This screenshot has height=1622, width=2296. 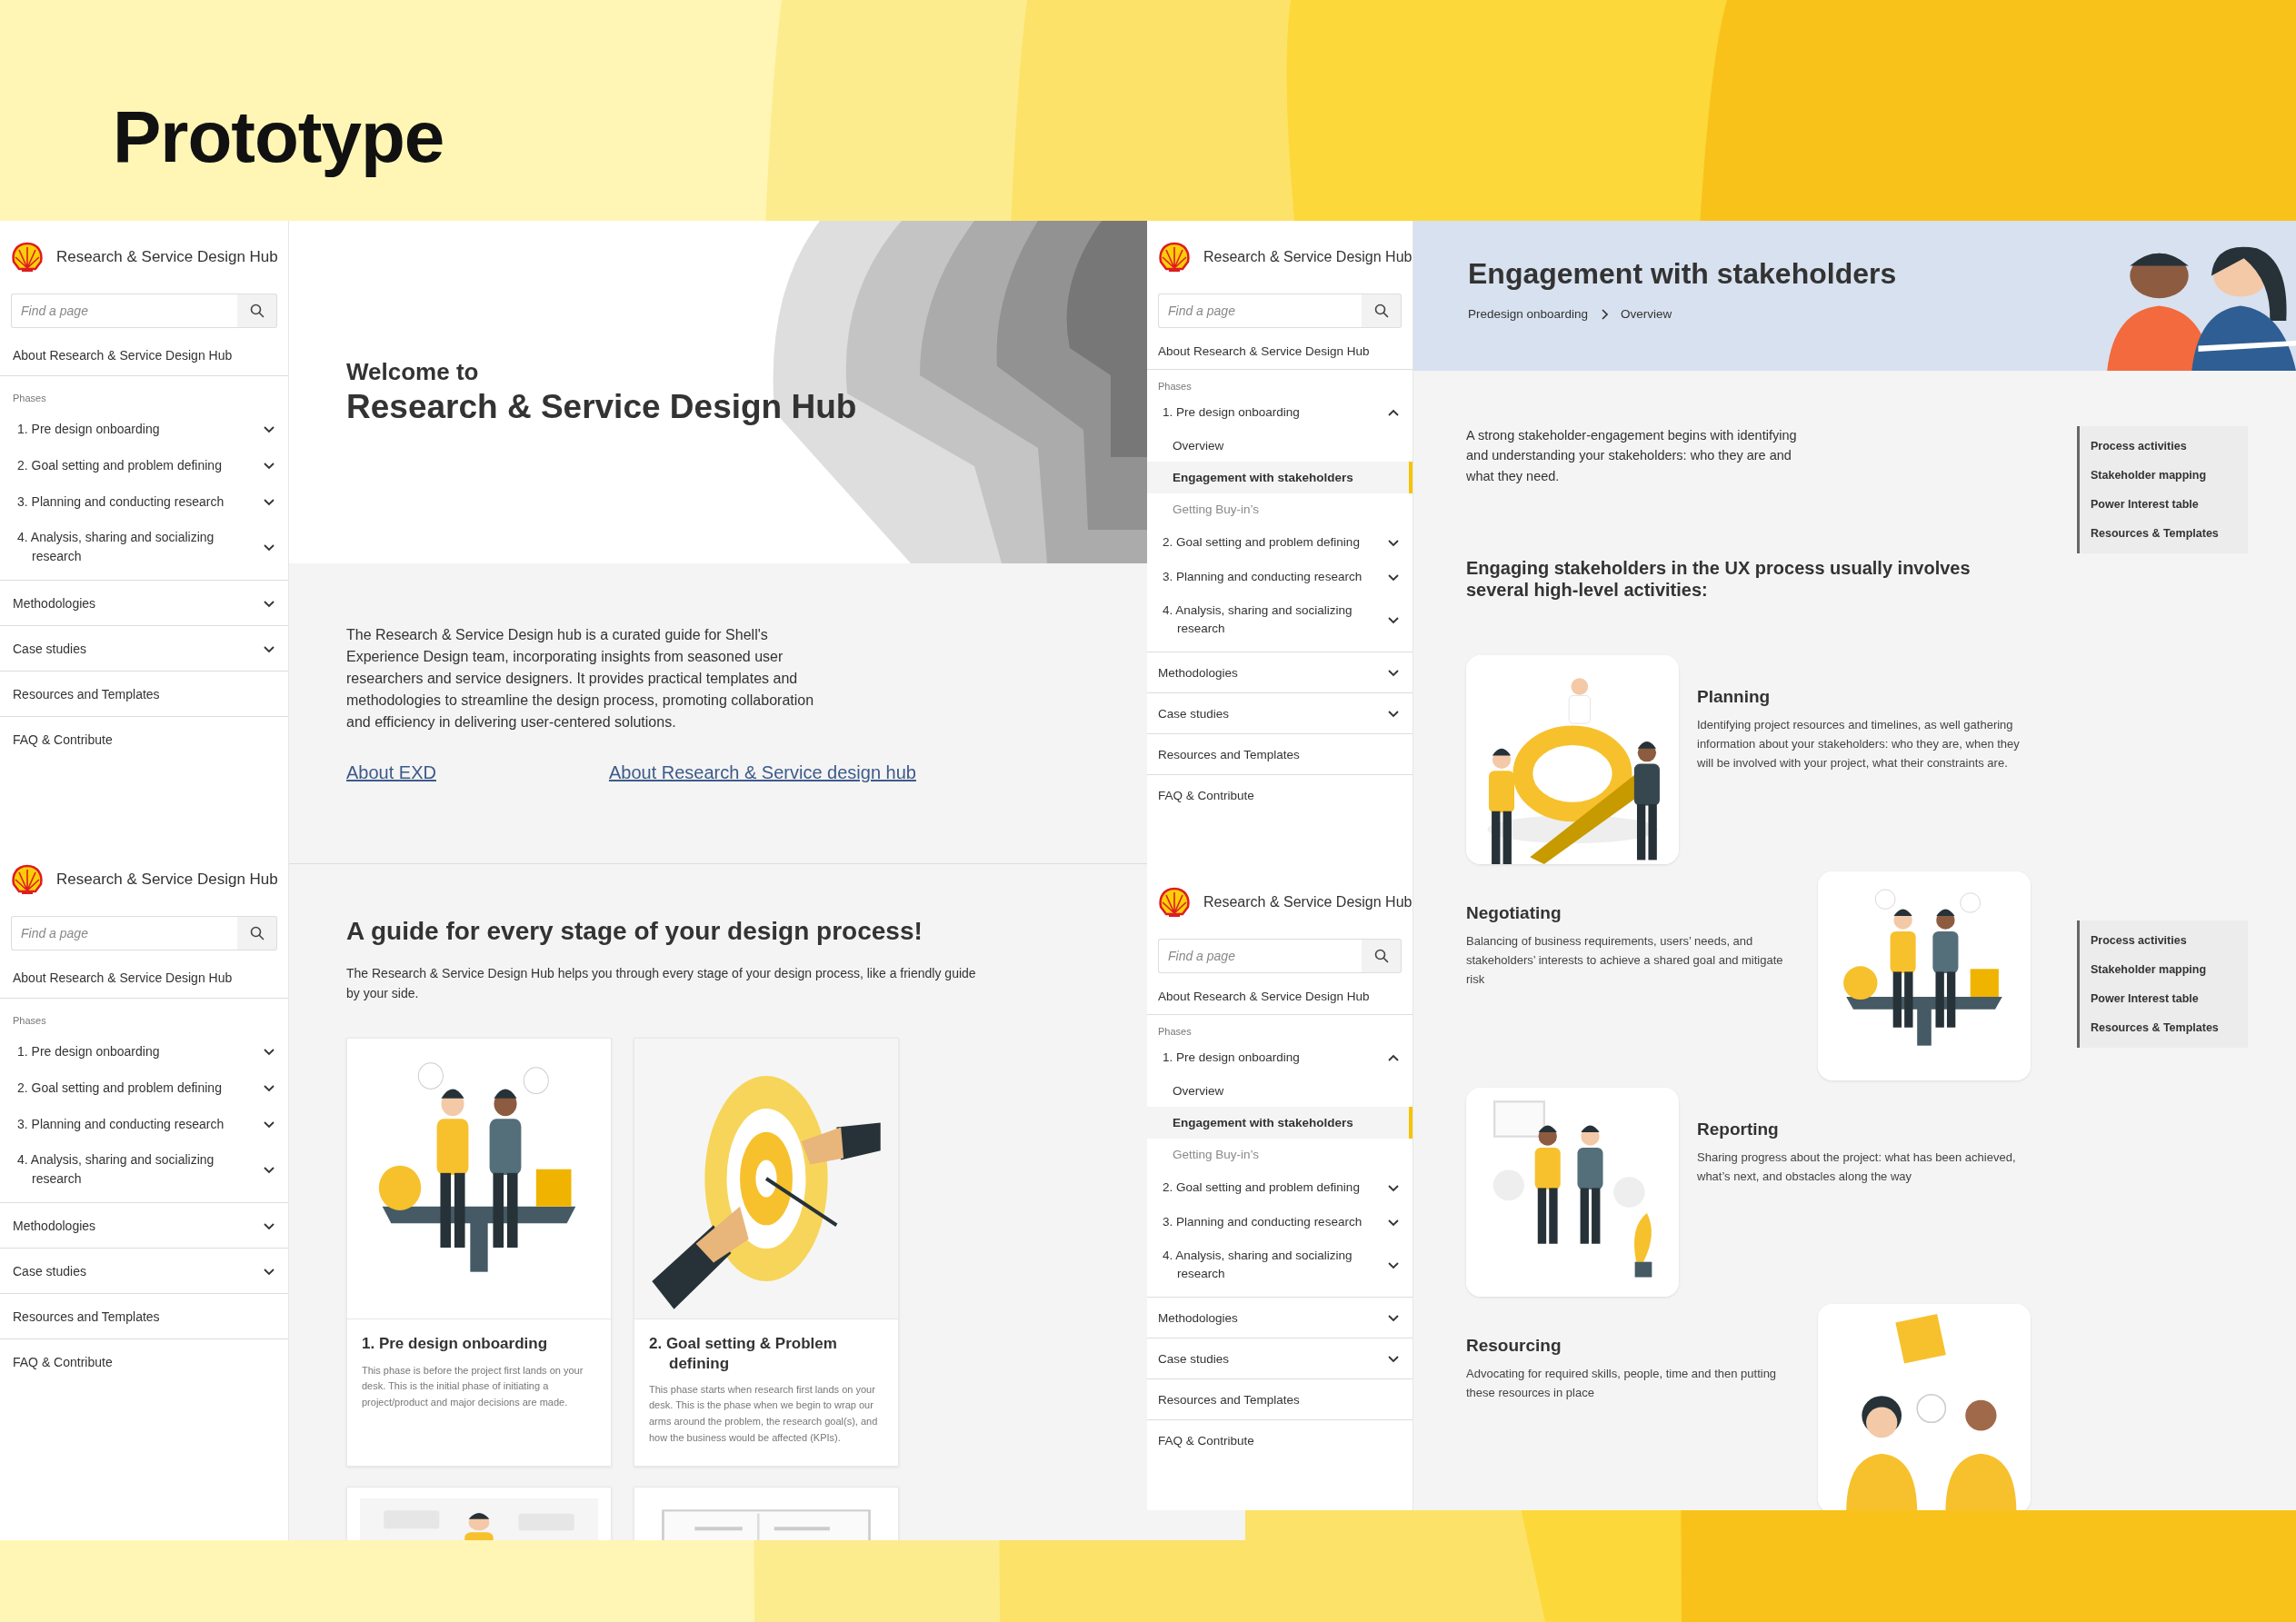 What do you see at coordinates (1682, 274) in the screenshot?
I see `page-heading: Engagement with stakeholders` at bounding box center [1682, 274].